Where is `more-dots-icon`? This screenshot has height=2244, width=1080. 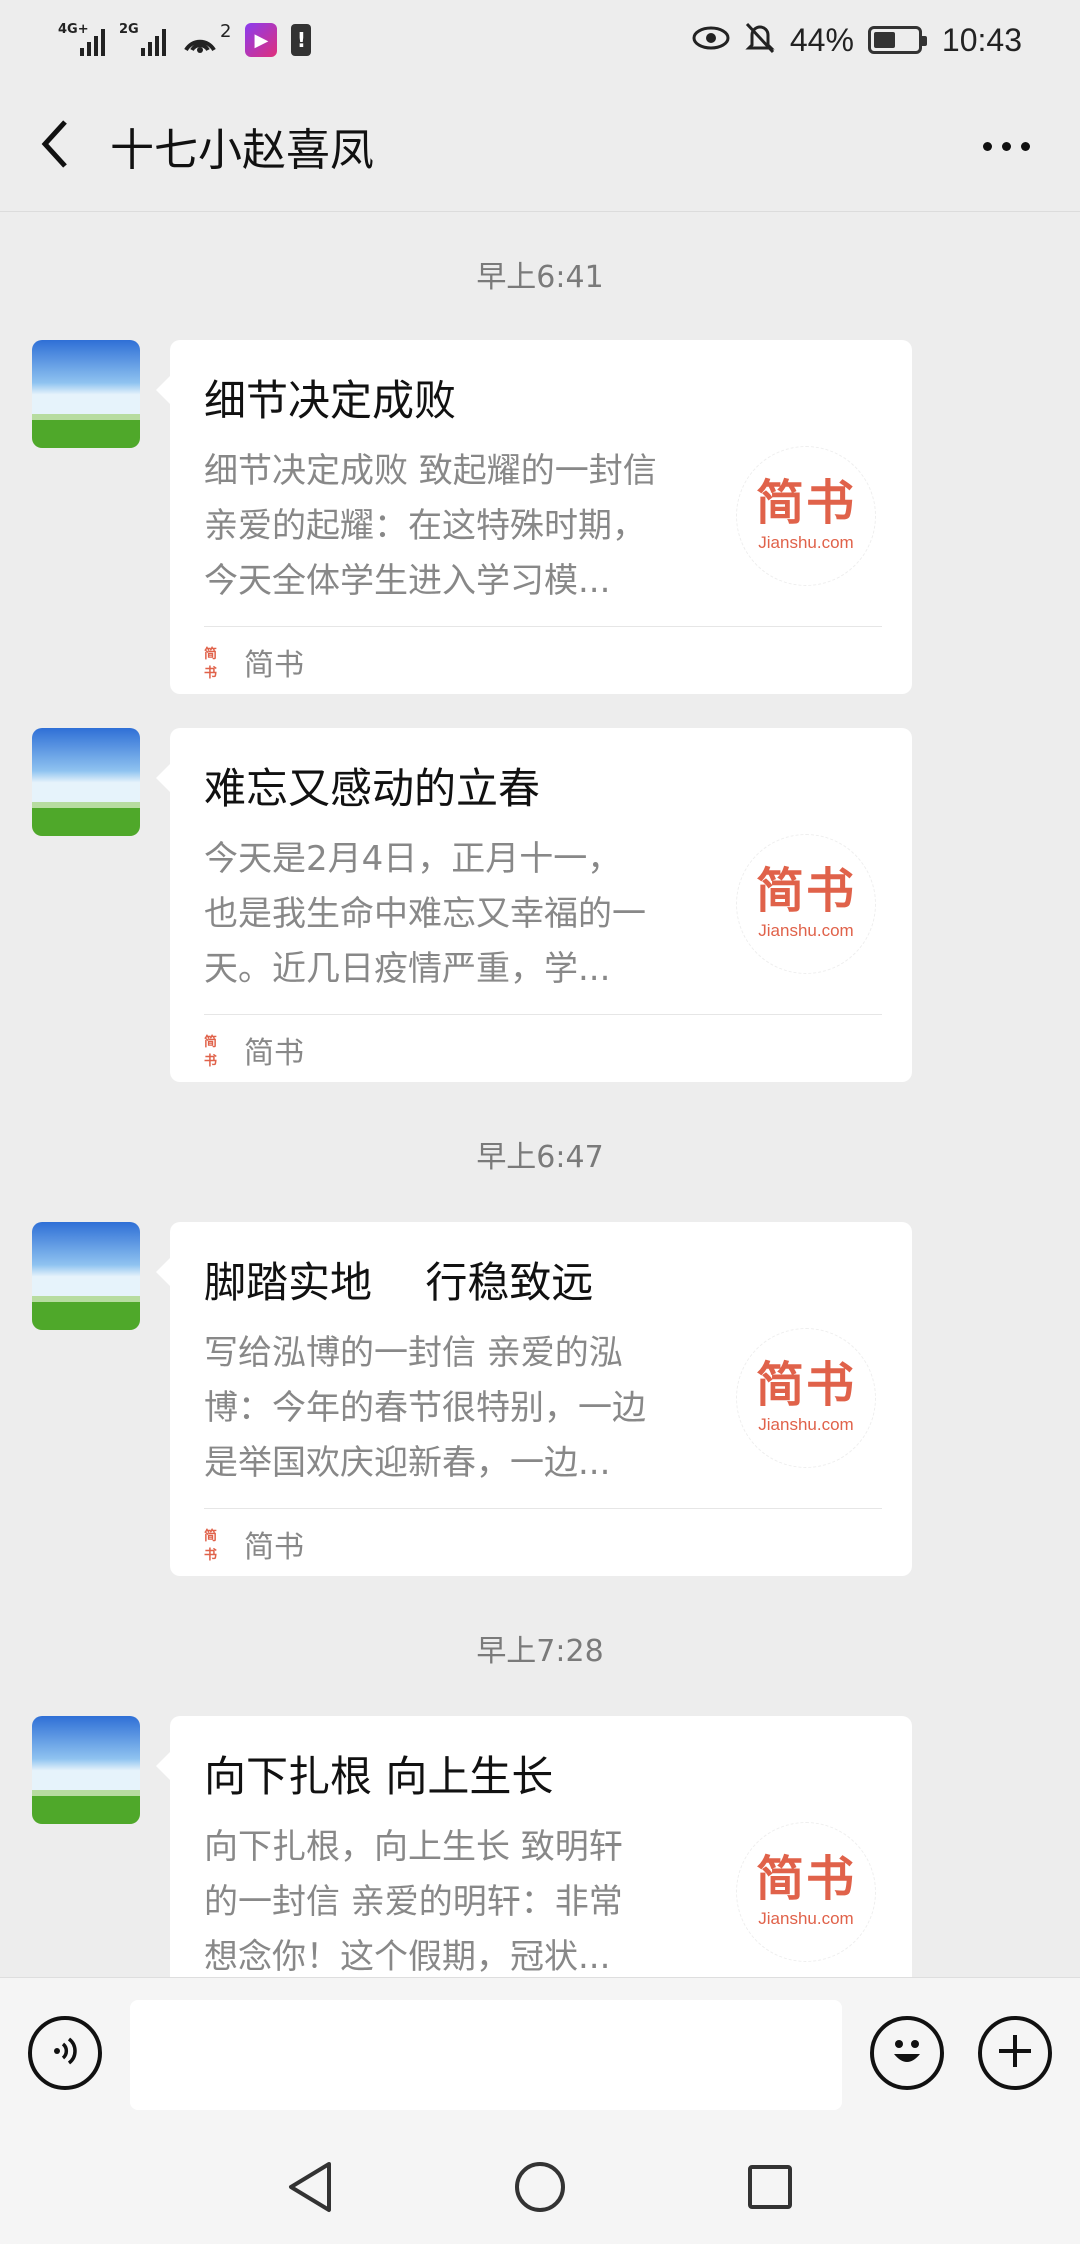 more-dots-icon is located at coordinates (987, 146).